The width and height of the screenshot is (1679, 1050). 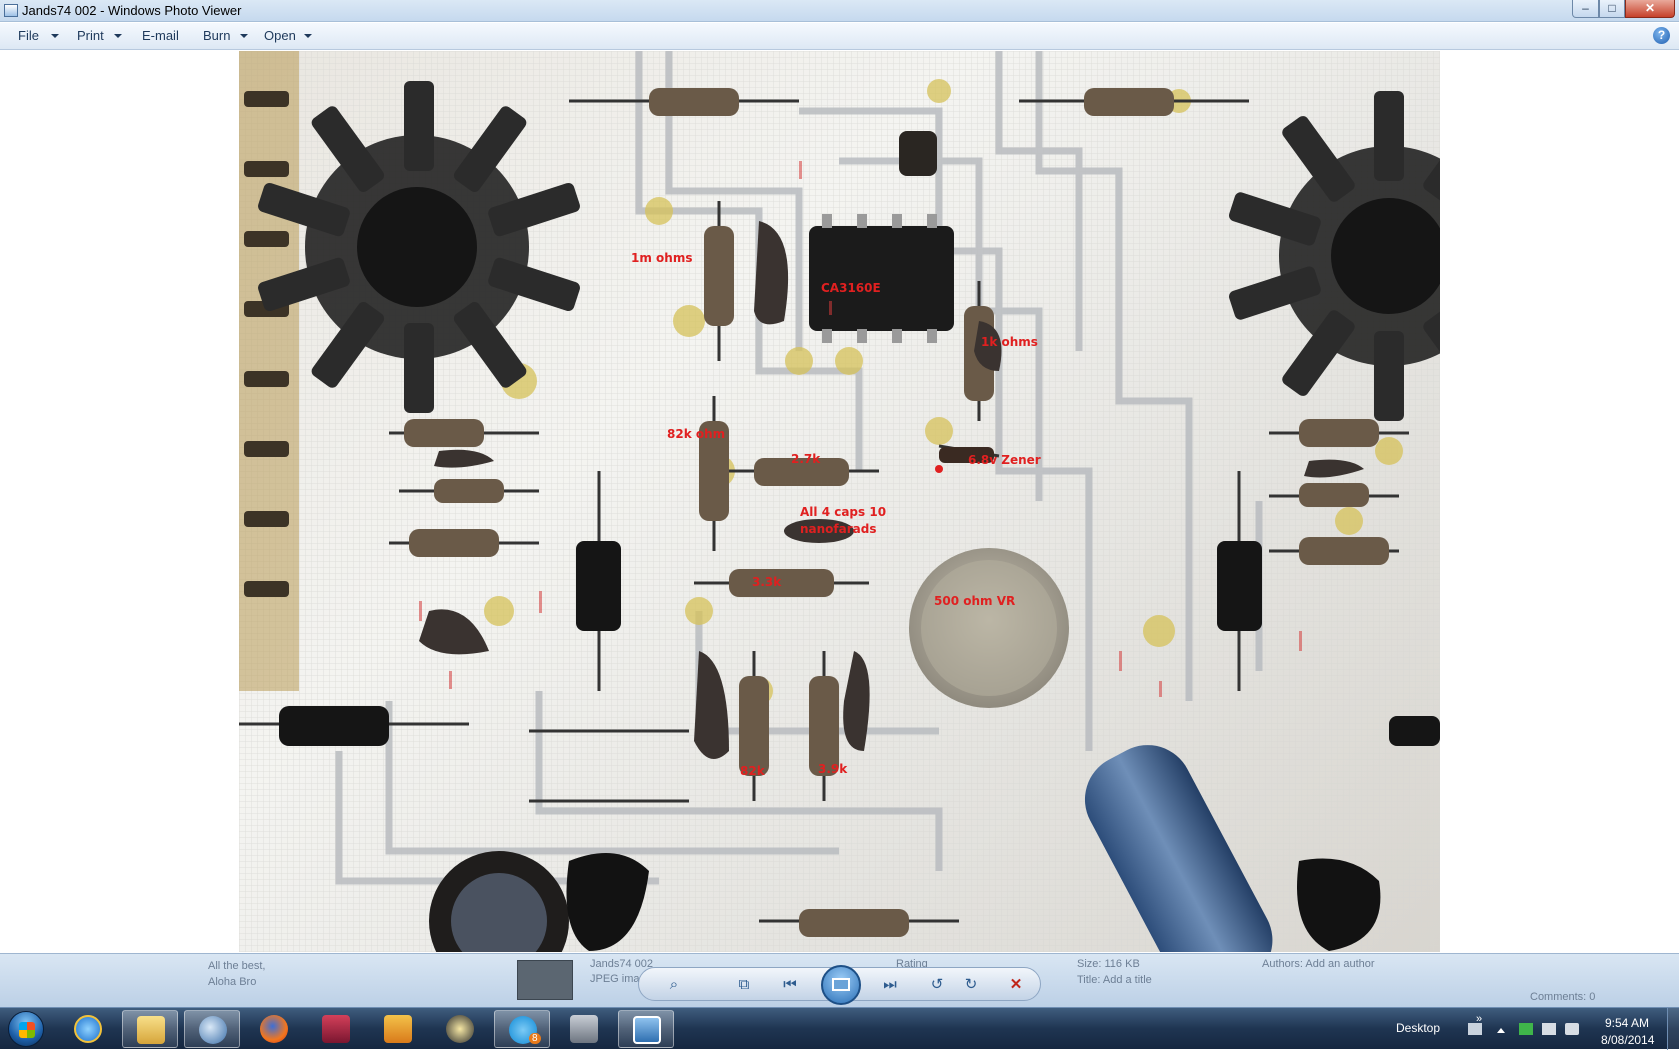 I want to click on playback-controls: ⌕ ⧉ ⏮ ⏭ ↺ ↻ ✕, so click(x=839, y=985).